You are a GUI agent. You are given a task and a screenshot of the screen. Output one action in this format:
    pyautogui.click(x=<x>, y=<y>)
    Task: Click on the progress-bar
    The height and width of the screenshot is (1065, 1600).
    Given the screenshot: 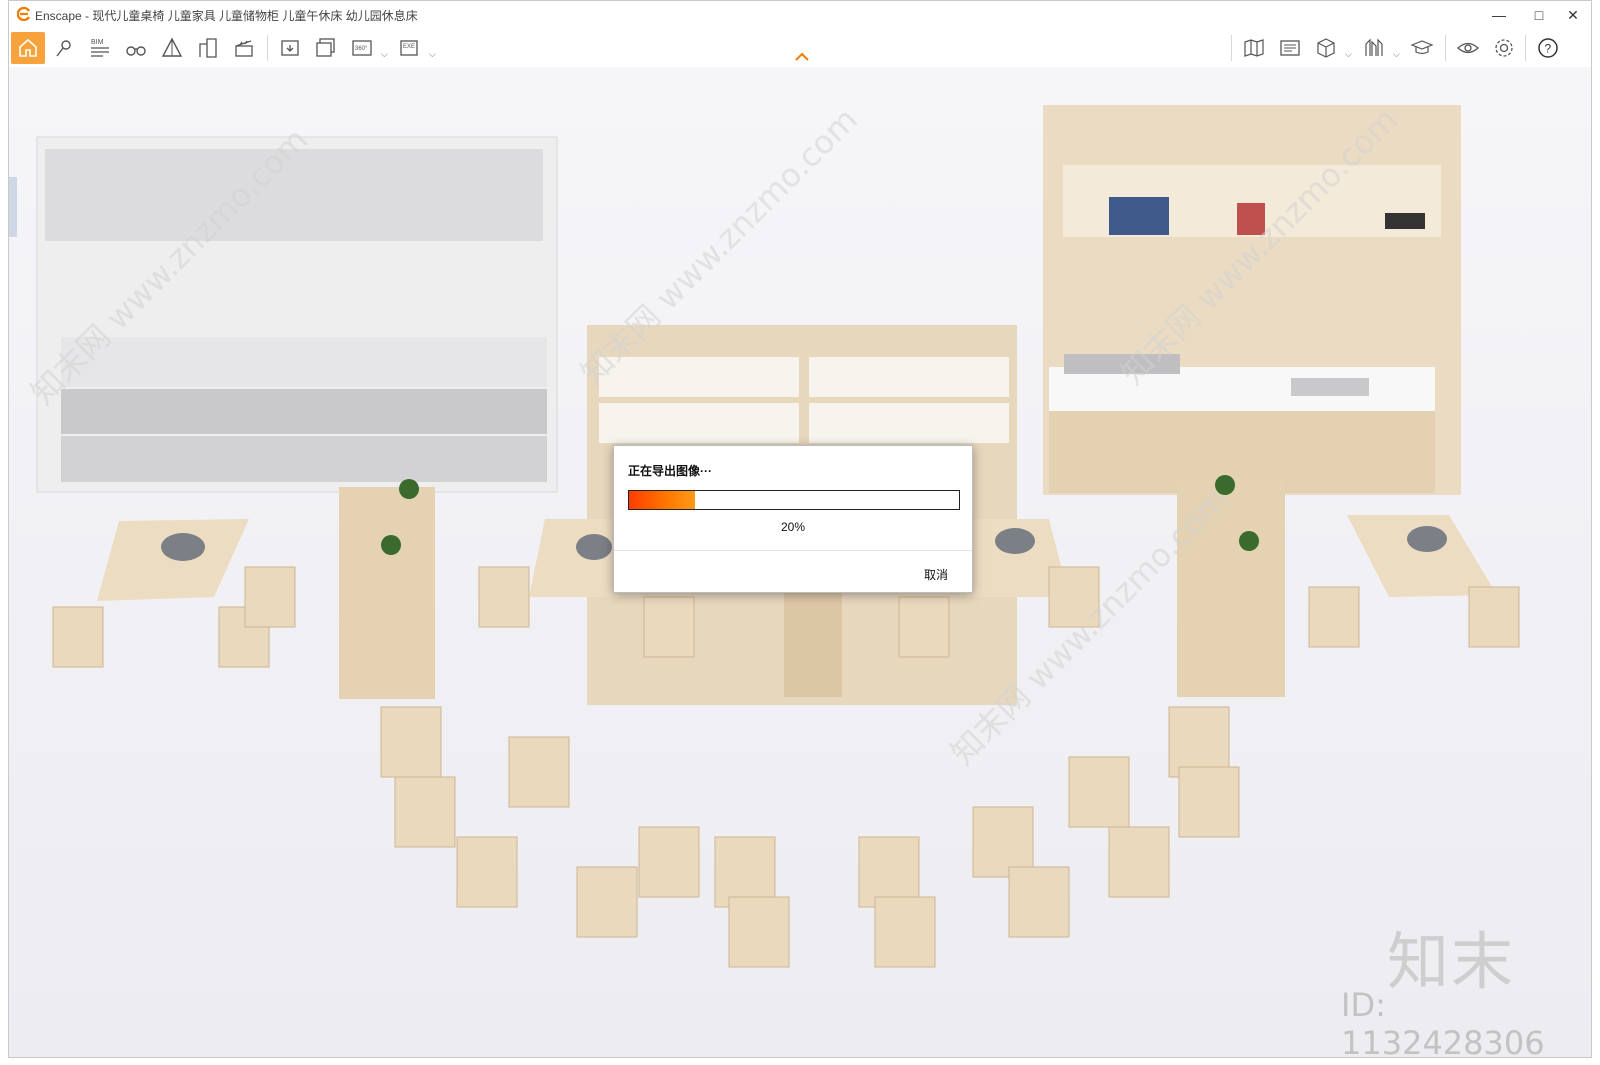 What is the action you would take?
    pyautogui.click(x=794, y=500)
    